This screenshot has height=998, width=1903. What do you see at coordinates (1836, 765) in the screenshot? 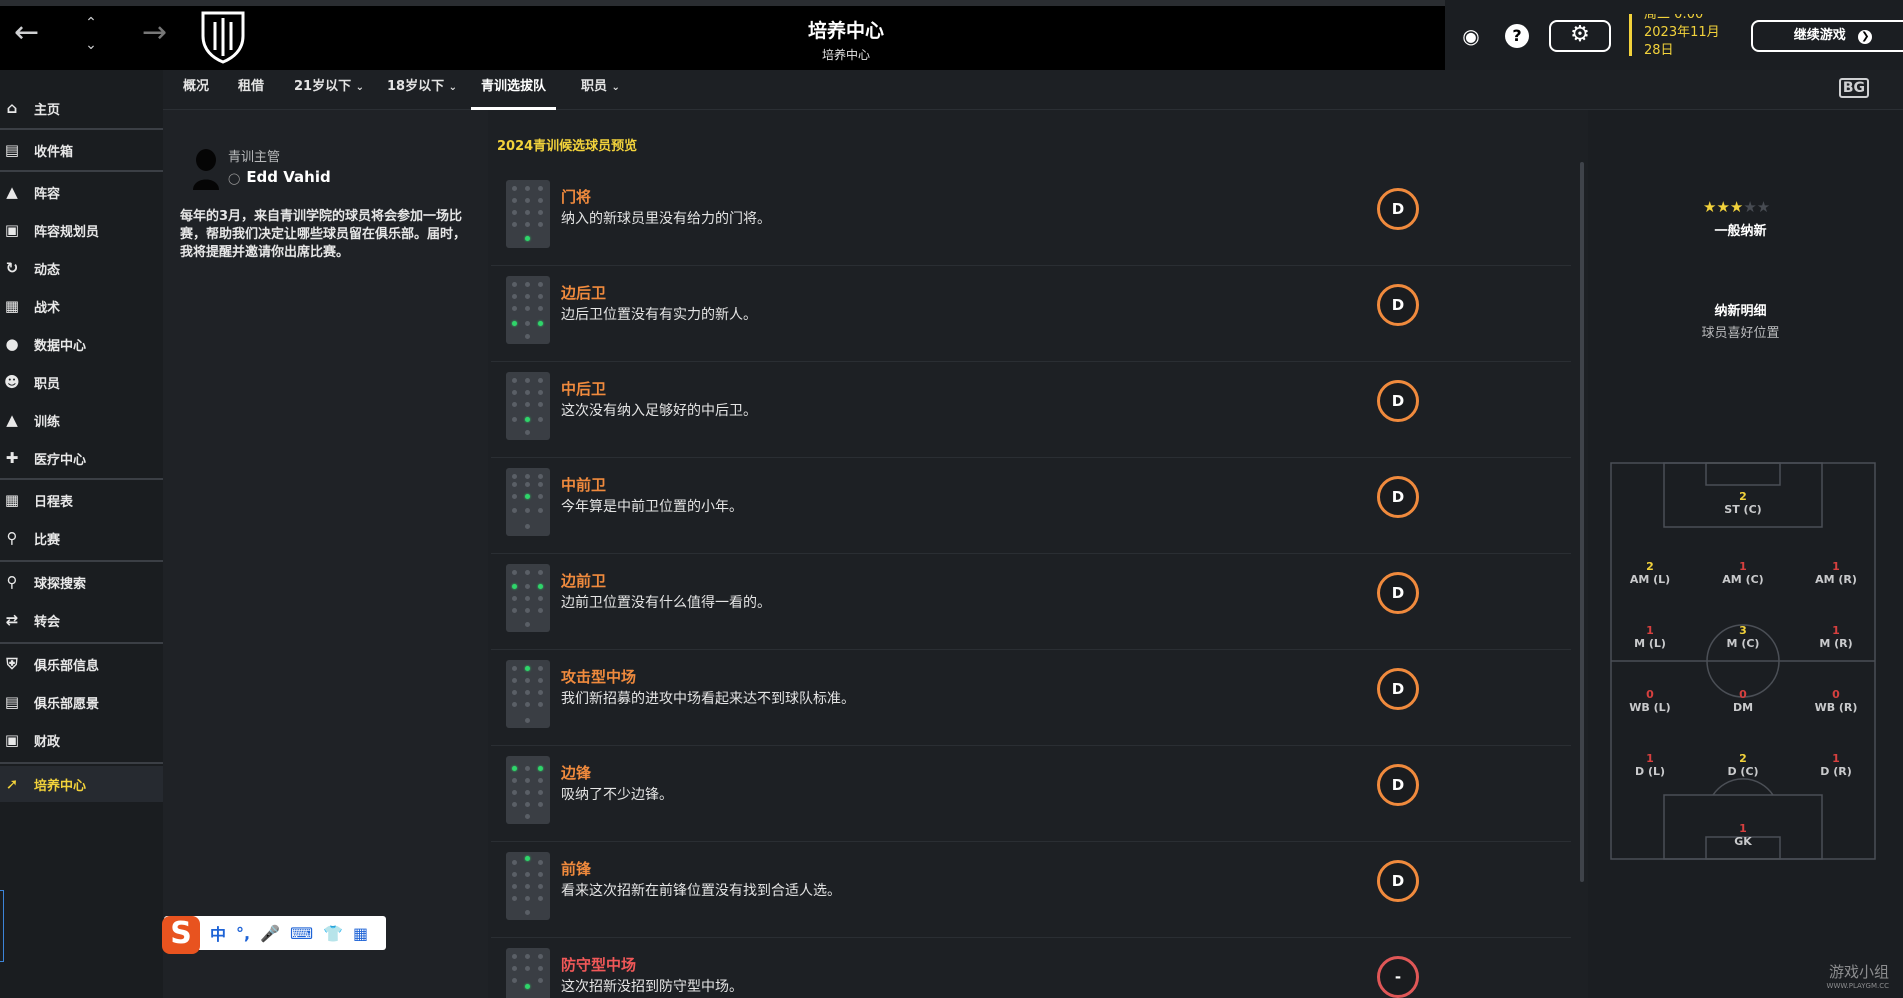
I see `pitch-pos-dr: 1D (R)` at bounding box center [1836, 765].